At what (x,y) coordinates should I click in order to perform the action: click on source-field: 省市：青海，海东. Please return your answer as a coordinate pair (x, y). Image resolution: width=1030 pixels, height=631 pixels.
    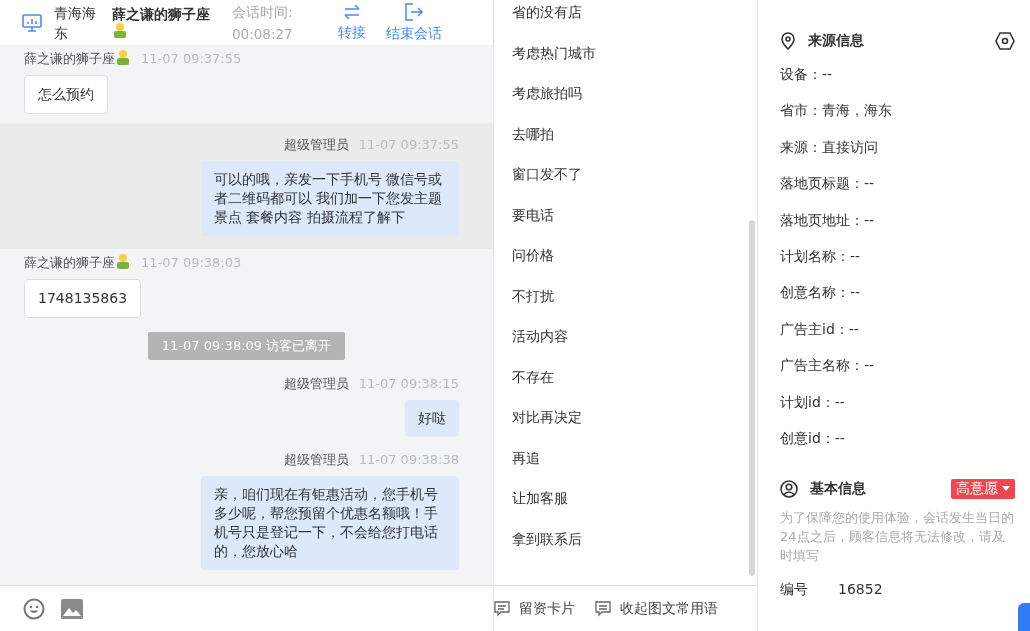
    Looking at the image, I should click on (897, 110).